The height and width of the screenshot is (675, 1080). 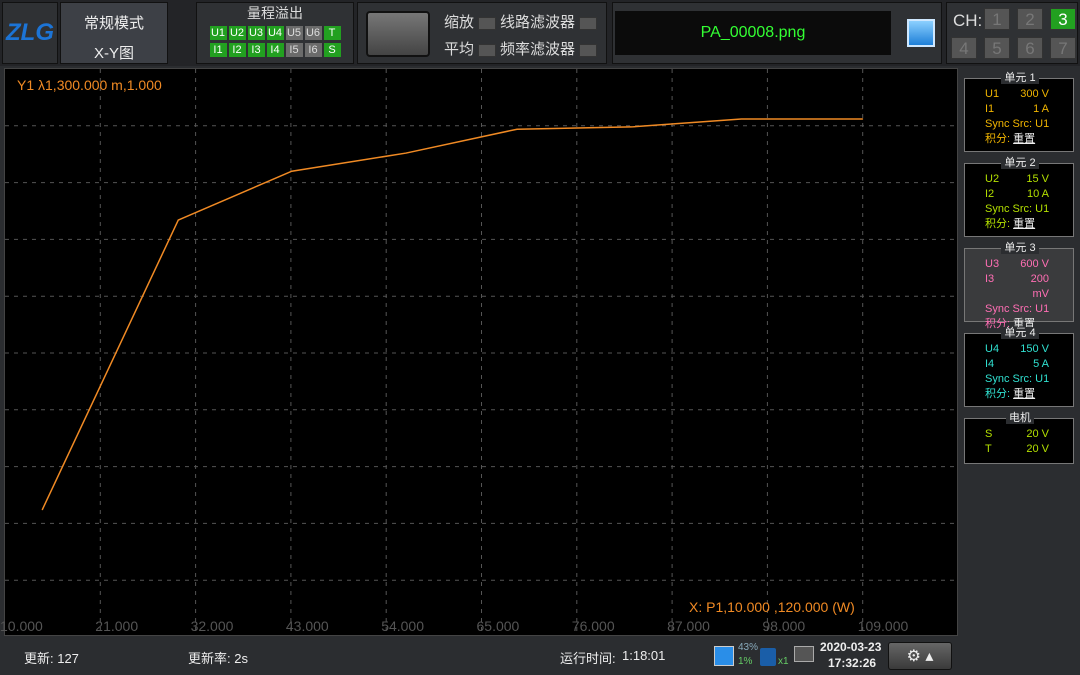 What do you see at coordinates (1020, 418) in the screenshot?
I see `motor-title: 电机` at bounding box center [1020, 418].